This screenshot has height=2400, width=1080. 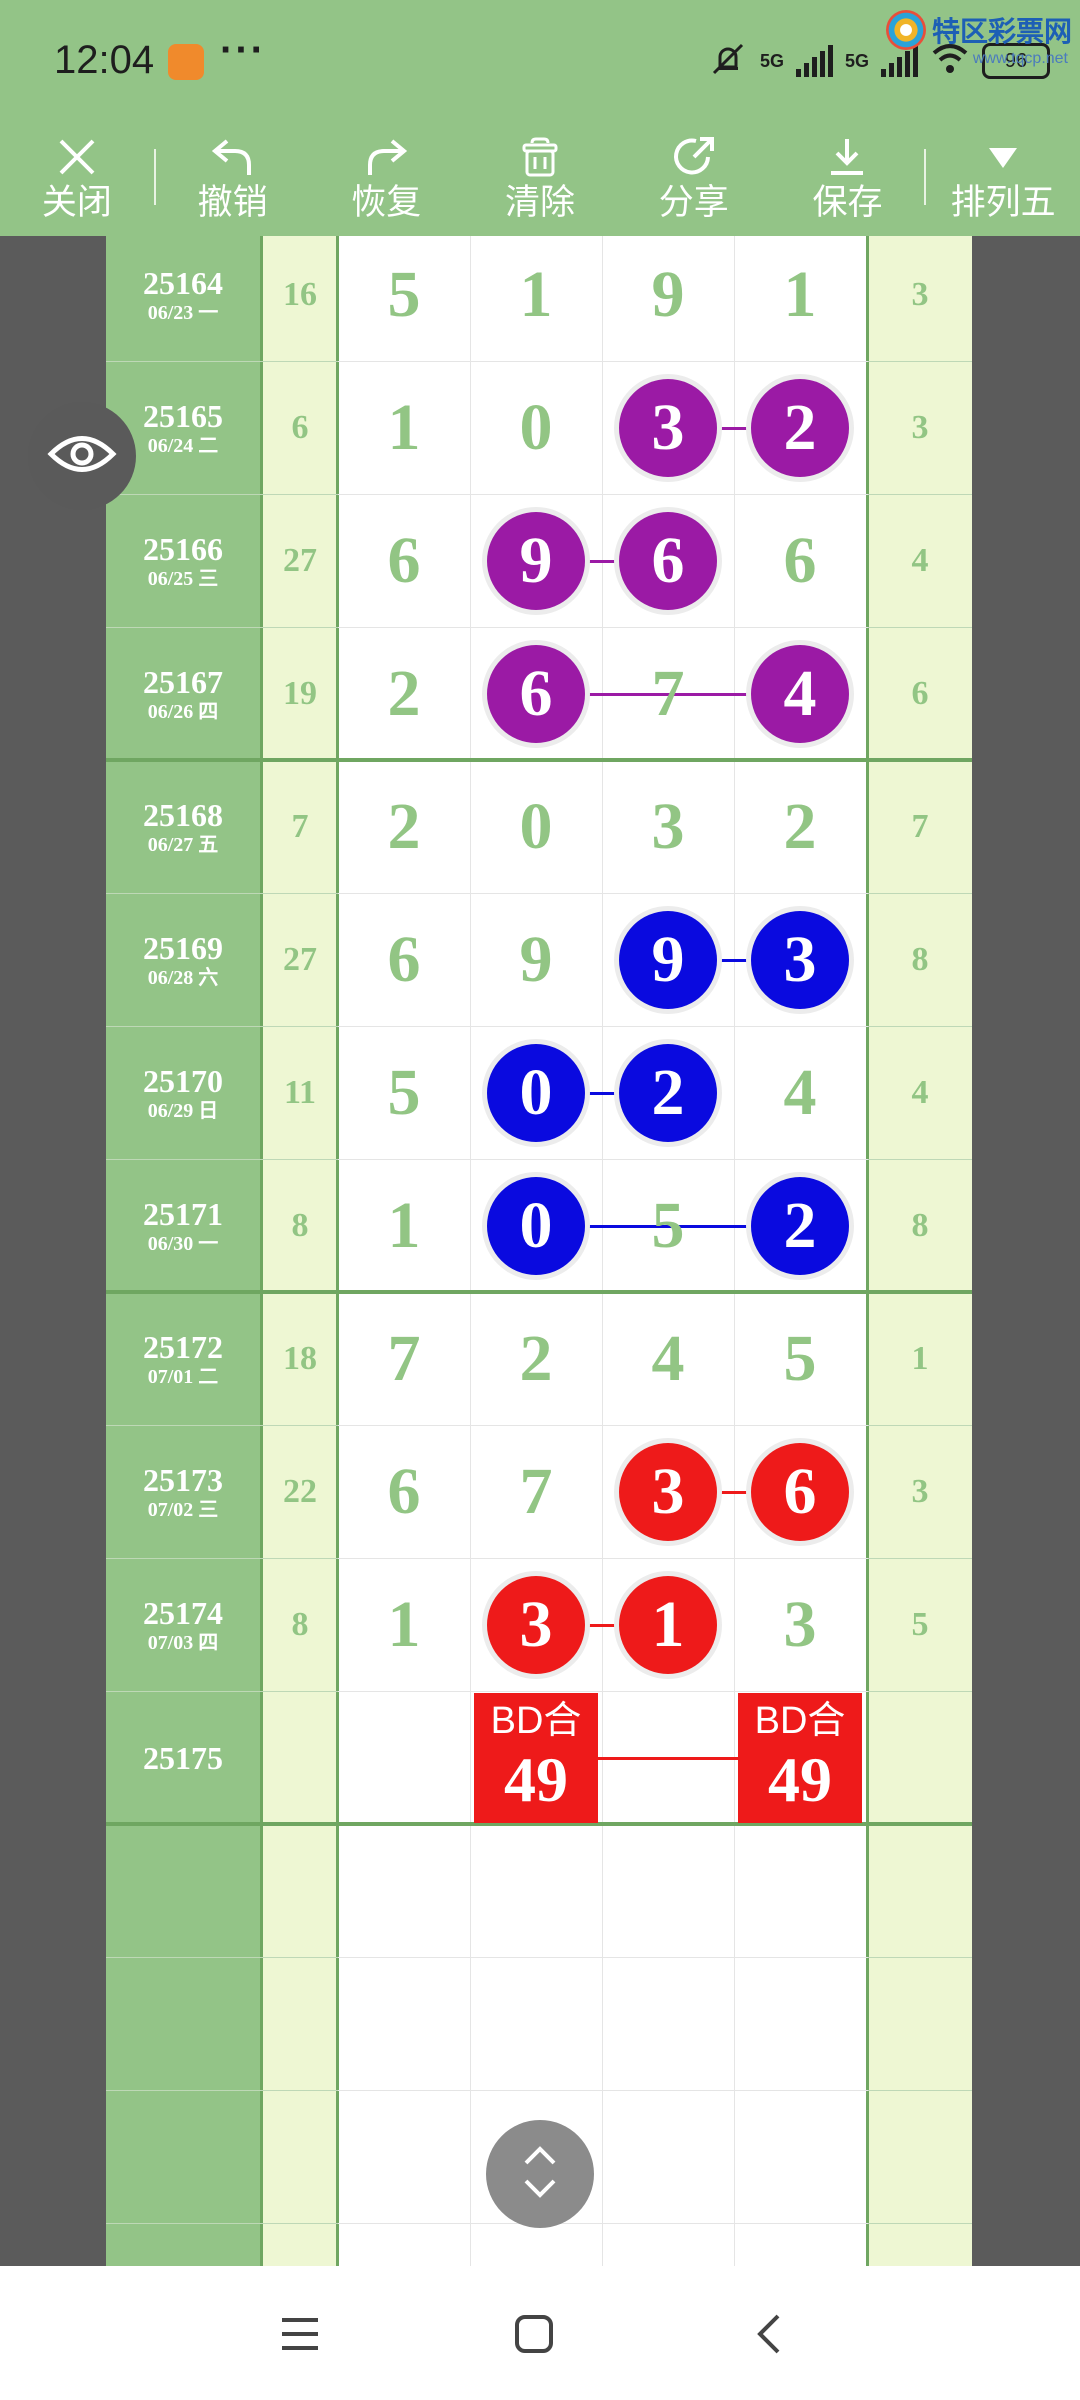 I want to click on mute-bell-icon, so click(x=728, y=61).